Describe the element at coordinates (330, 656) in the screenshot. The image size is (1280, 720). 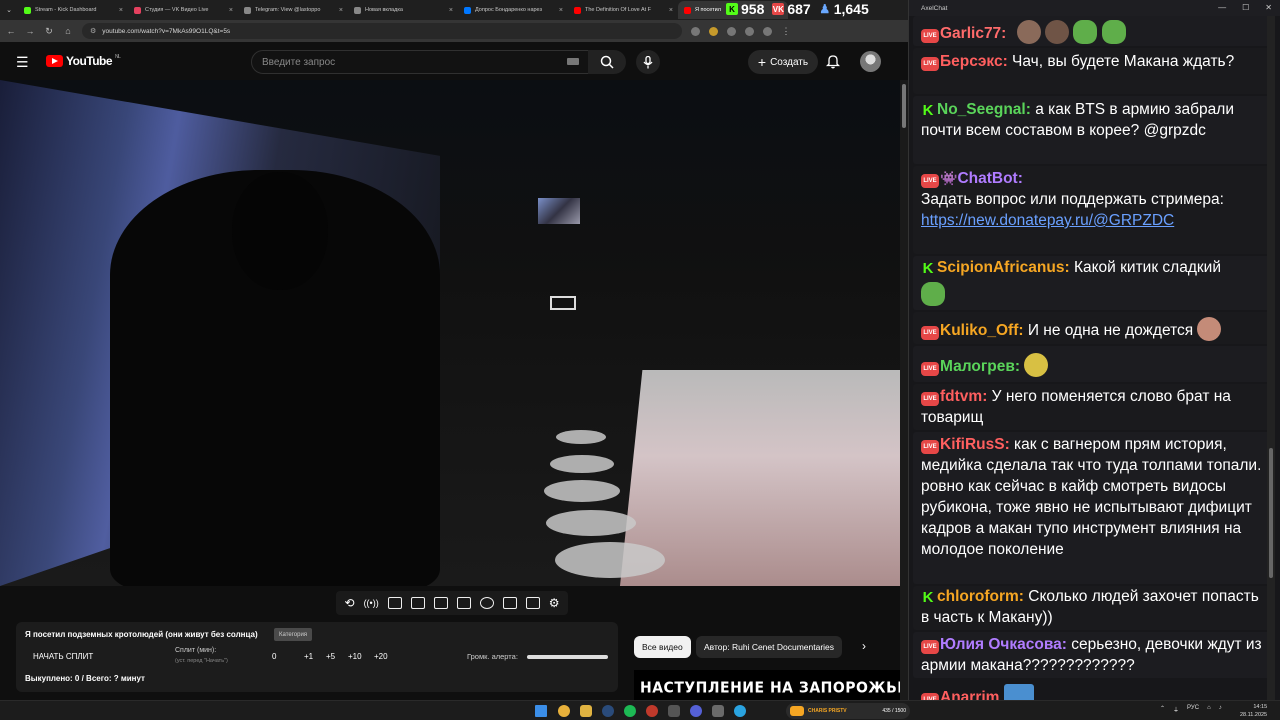
I see `split-plus-5-button: +5` at that location.